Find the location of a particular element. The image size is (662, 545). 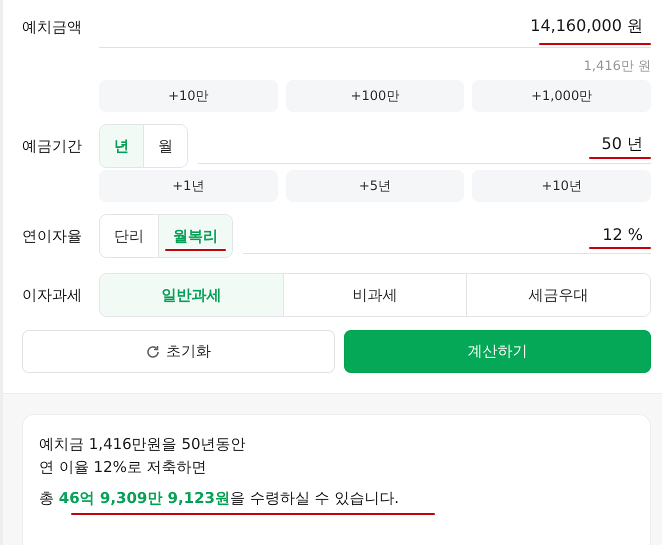

tax-option-tab: 세금우대 is located at coordinates (558, 295).